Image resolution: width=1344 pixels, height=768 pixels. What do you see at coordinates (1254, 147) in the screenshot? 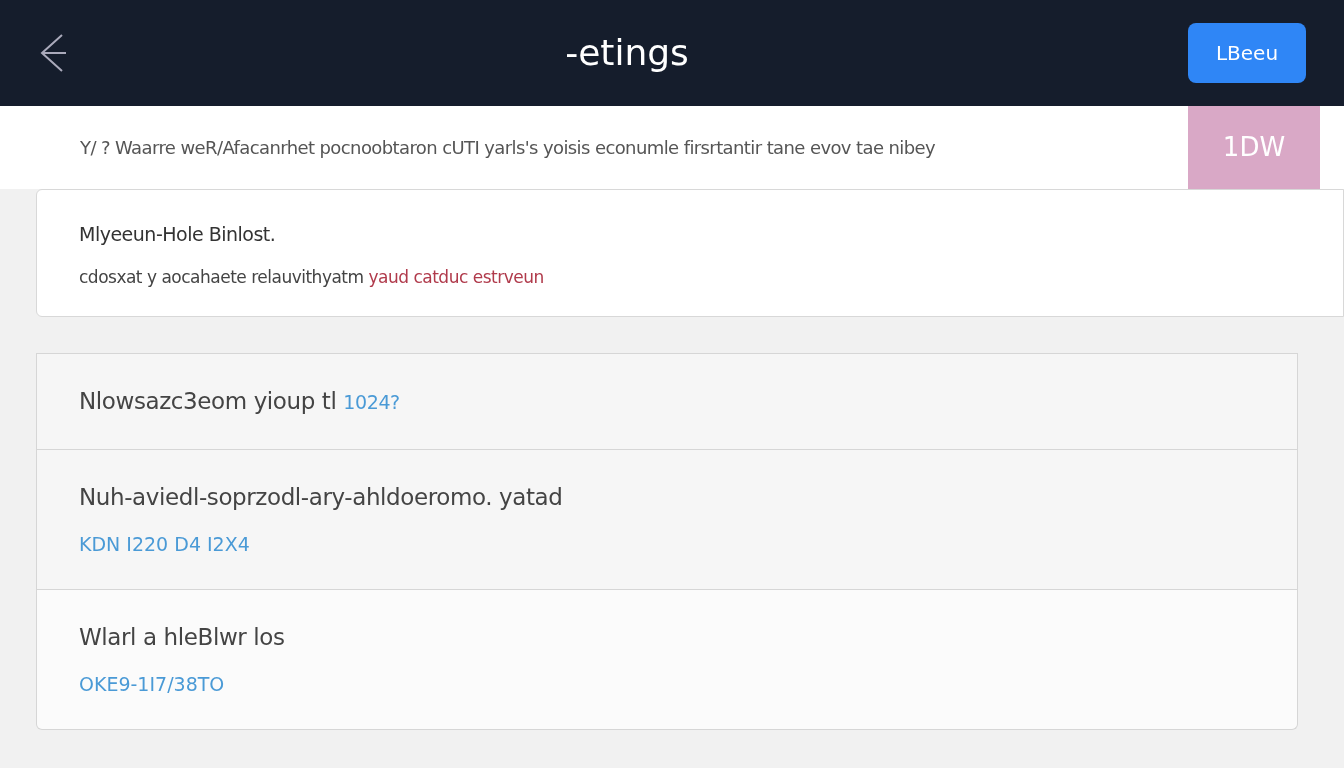
I see `banner-badge: 1DW` at bounding box center [1254, 147].